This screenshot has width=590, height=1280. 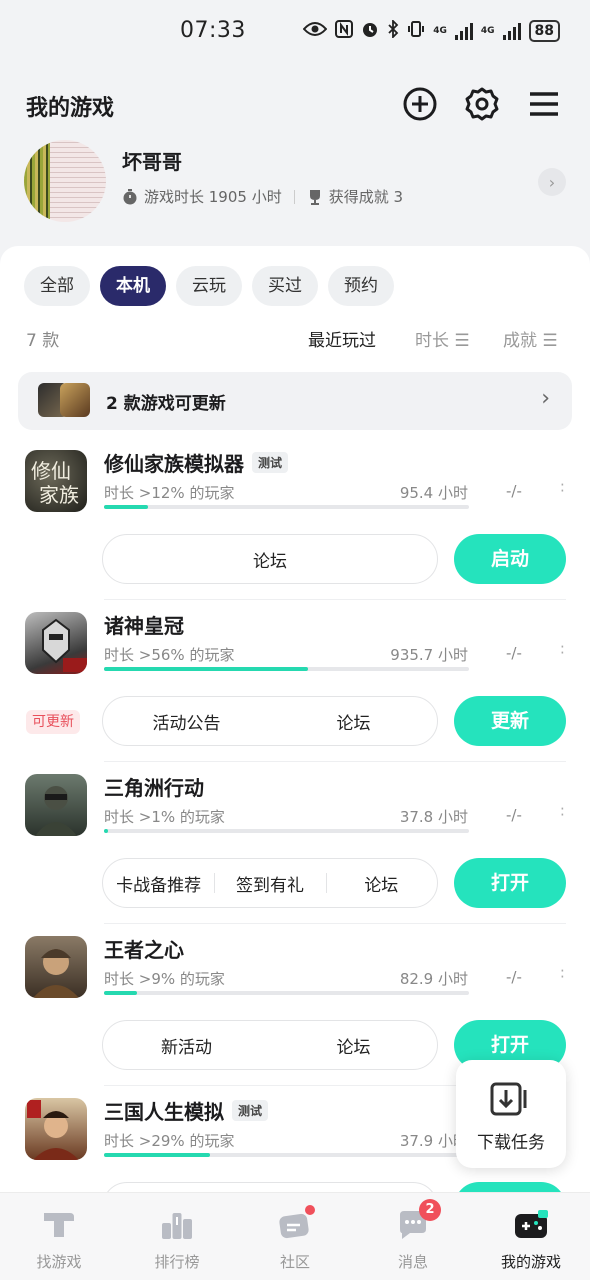 What do you see at coordinates (431, 30) in the screenshot?
I see `status-icons: 4G 4G 88` at bounding box center [431, 30].